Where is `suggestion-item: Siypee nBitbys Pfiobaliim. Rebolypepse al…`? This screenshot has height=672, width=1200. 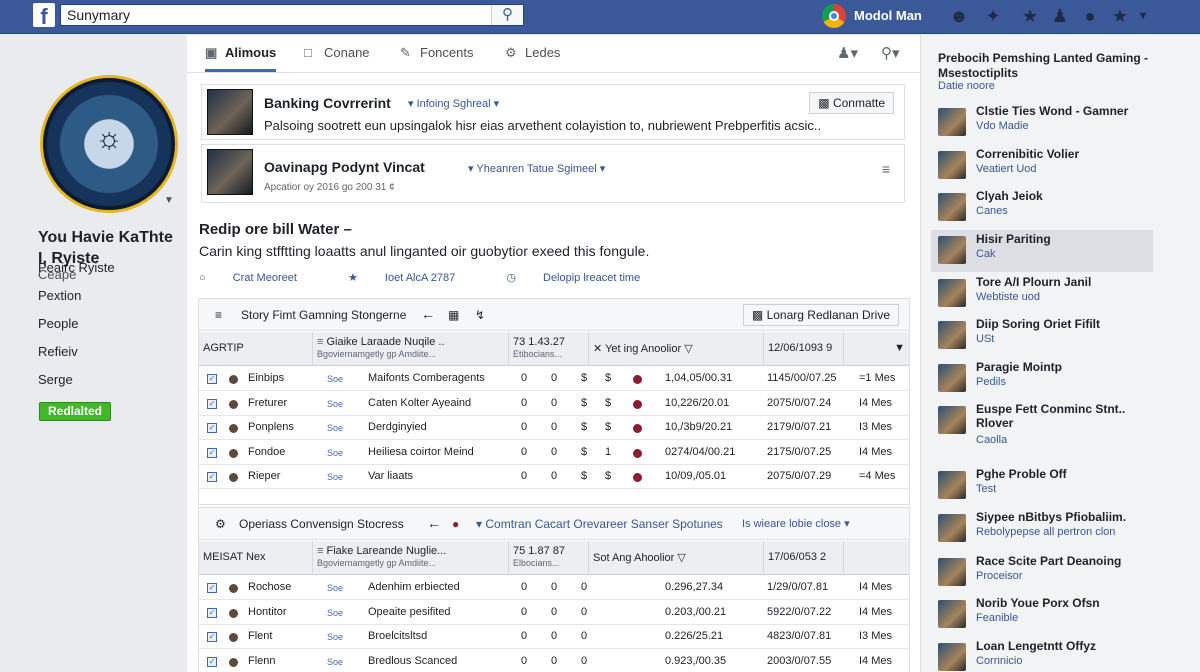
suggestion-item: Siypee nBitbys Pfiobaliim. Rebolypepse al… is located at coordinates (1042, 529).